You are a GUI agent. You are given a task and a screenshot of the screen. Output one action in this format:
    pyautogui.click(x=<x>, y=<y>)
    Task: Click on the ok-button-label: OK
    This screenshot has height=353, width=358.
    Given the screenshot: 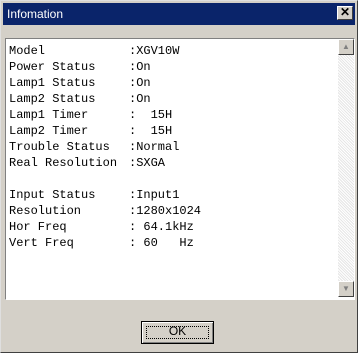 What is the action you would take?
    pyautogui.click(x=177, y=331)
    